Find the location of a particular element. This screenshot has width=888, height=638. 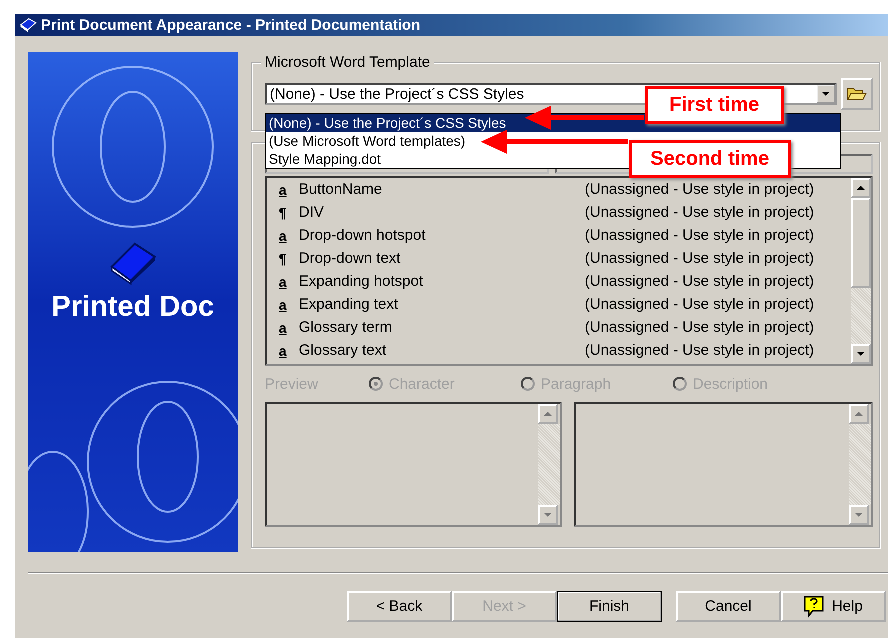

window-title: Print Document Appearance - Printed Documentation is located at coordinates (230, 25).